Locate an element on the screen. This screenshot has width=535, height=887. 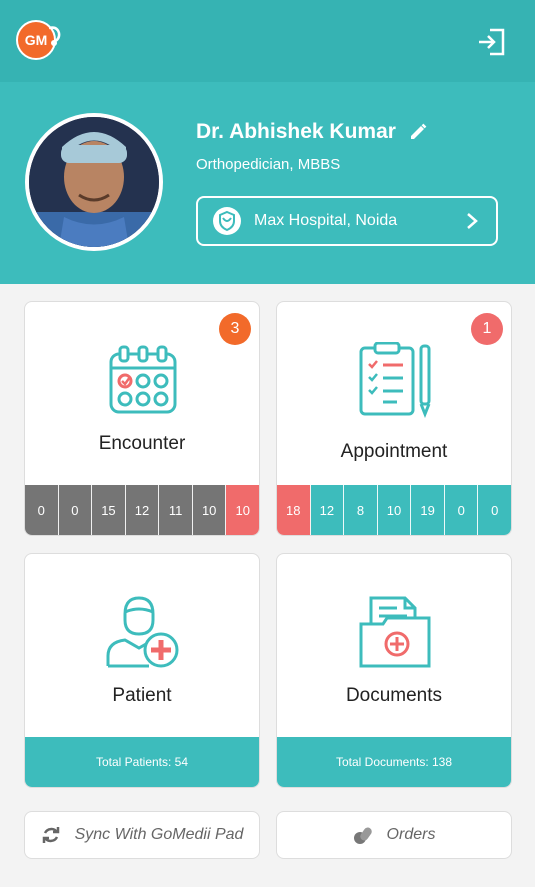
documents-title: Documents is located at coordinates (394, 695).